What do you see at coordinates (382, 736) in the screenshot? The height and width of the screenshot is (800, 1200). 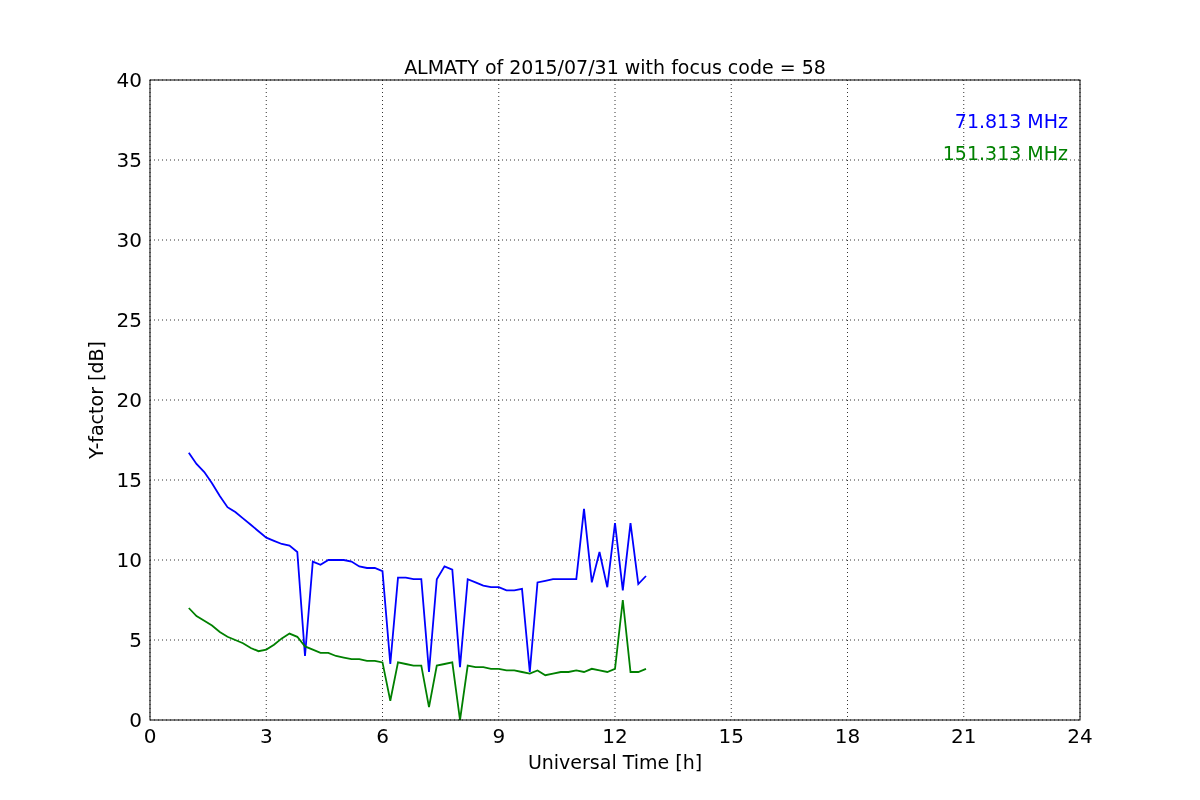 I see `tick-label: 6` at bounding box center [382, 736].